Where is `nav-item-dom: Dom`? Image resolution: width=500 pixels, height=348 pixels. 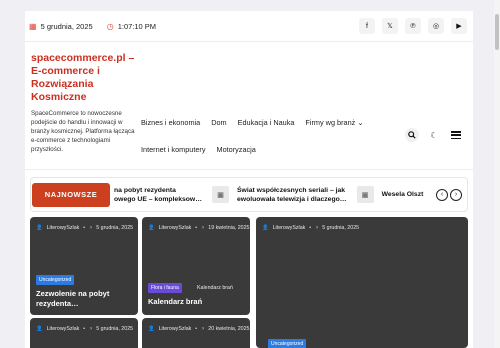 nav-item-dom: Dom is located at coordinates (218, 122).